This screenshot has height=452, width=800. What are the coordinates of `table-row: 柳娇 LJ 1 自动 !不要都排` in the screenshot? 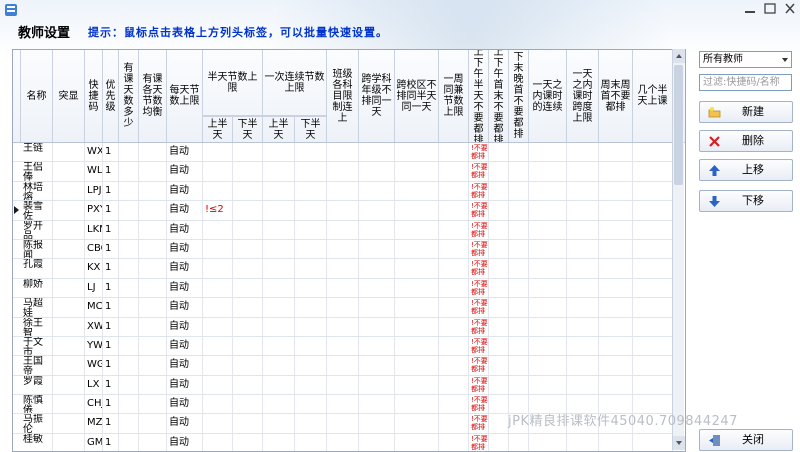 It's located at (343, 288).